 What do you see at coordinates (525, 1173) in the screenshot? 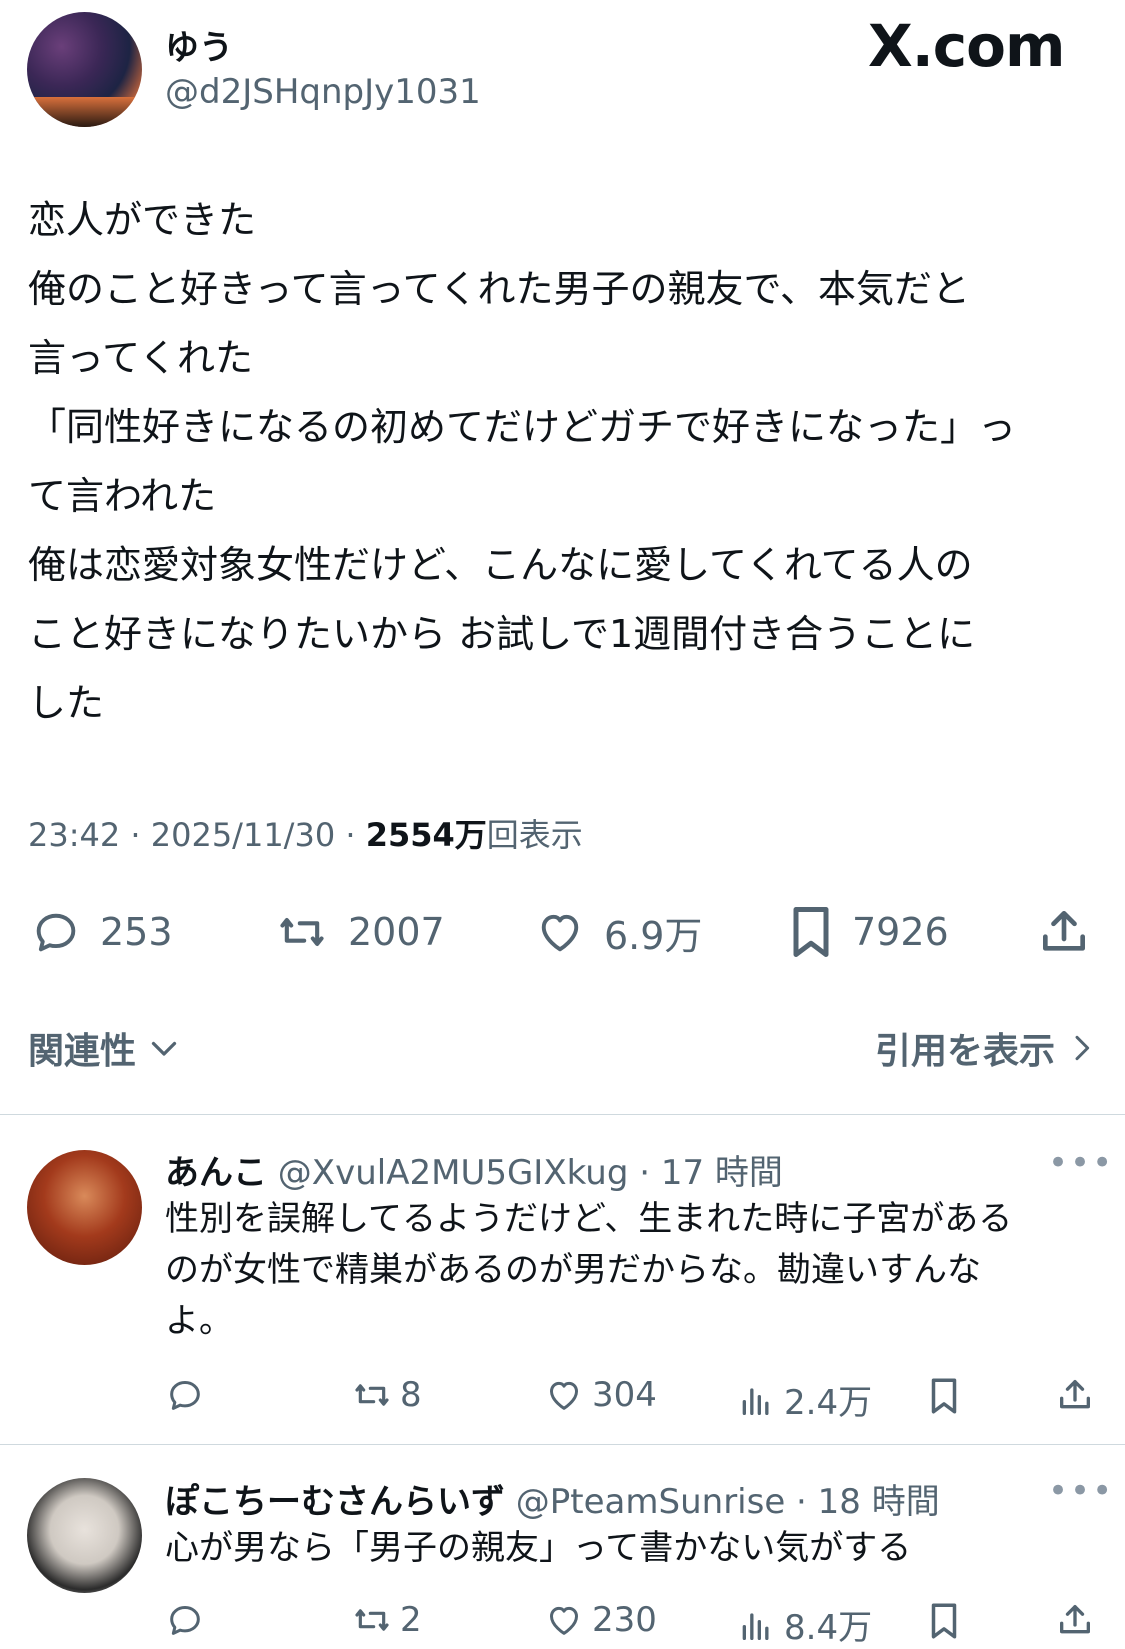
I see `reply-author-meta: @XvulA2MU5GIXkug · 17 時間` at bounding box center [525, 1173].